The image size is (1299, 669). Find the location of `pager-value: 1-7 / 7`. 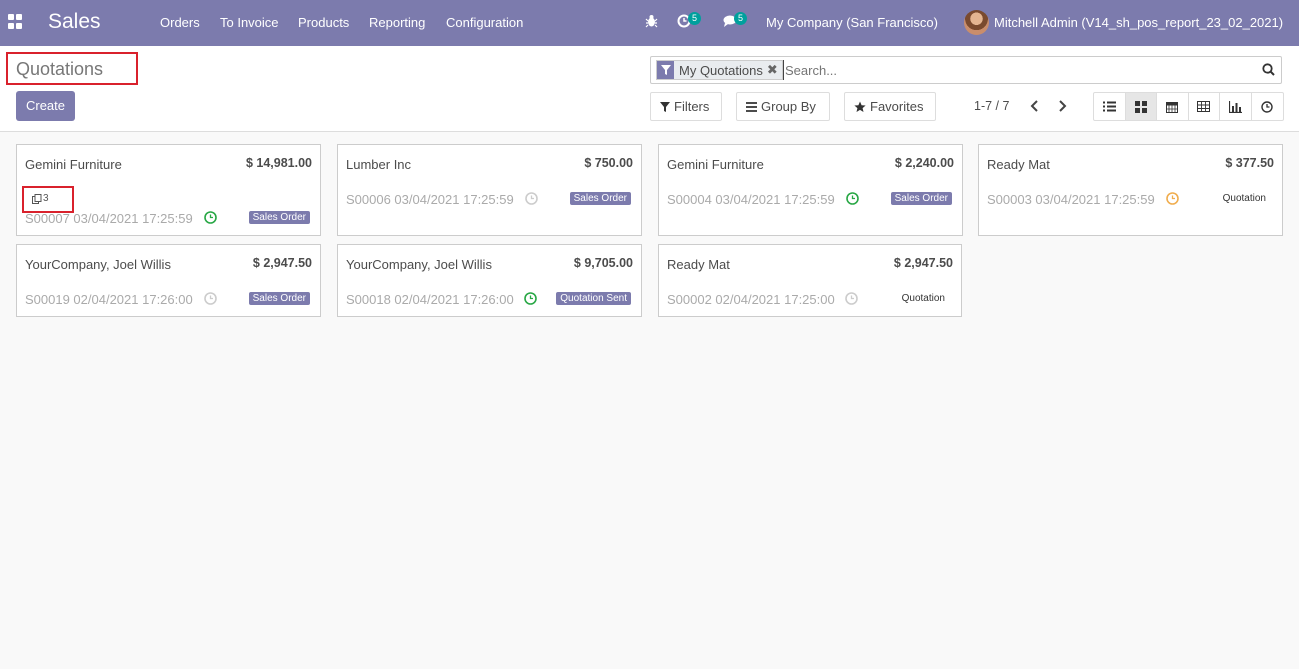

pager-value: 1-7 / 7 is located at coordinates (991, 106).